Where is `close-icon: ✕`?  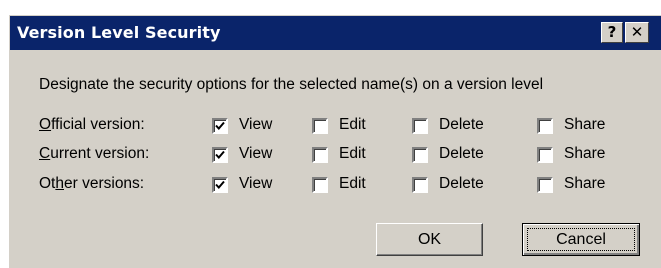 close-icon: ✕ is located at coordinates (637, 32).